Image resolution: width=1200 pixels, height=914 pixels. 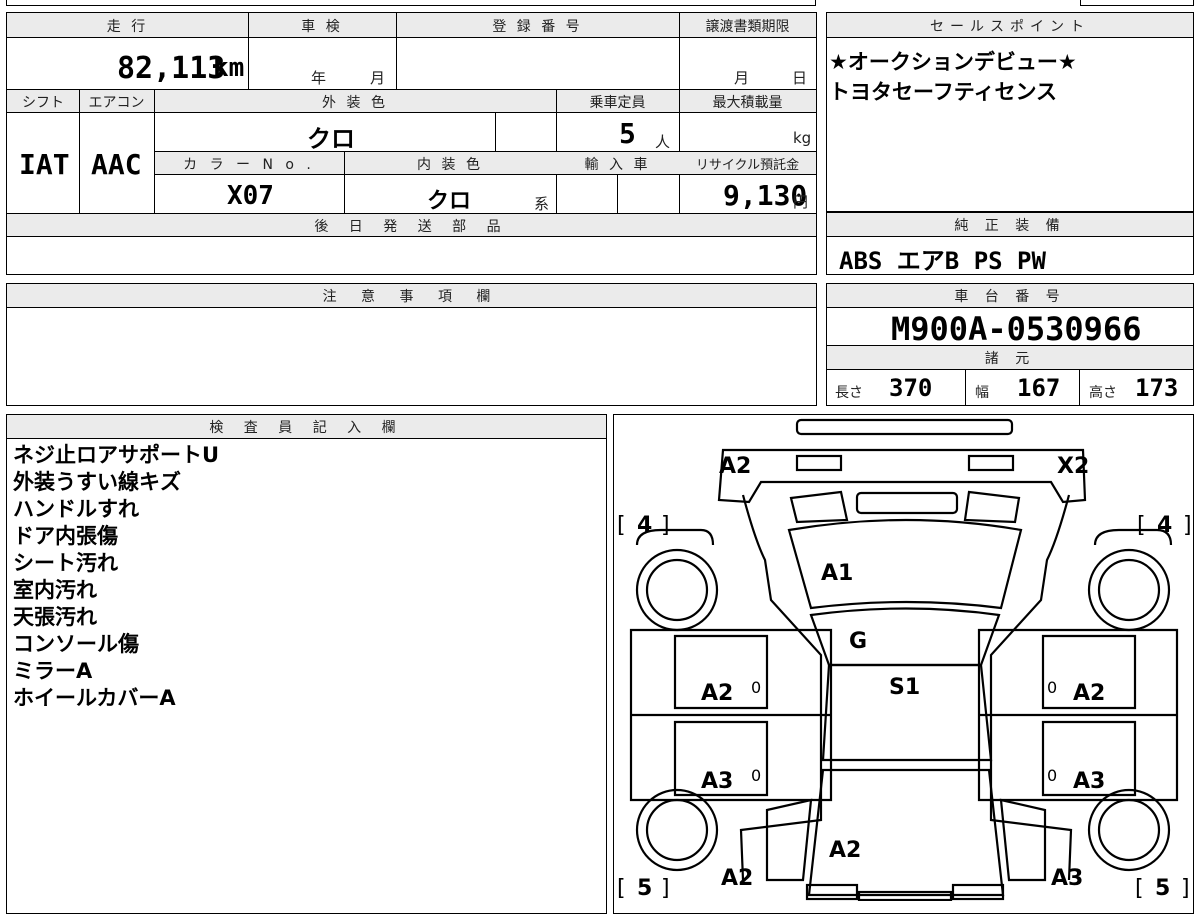 What do you see at coordinates (943, 92) in the screenshot?
I see `sales-point-2: トヨタセーフティセンス` at bounding box center [943, 92].